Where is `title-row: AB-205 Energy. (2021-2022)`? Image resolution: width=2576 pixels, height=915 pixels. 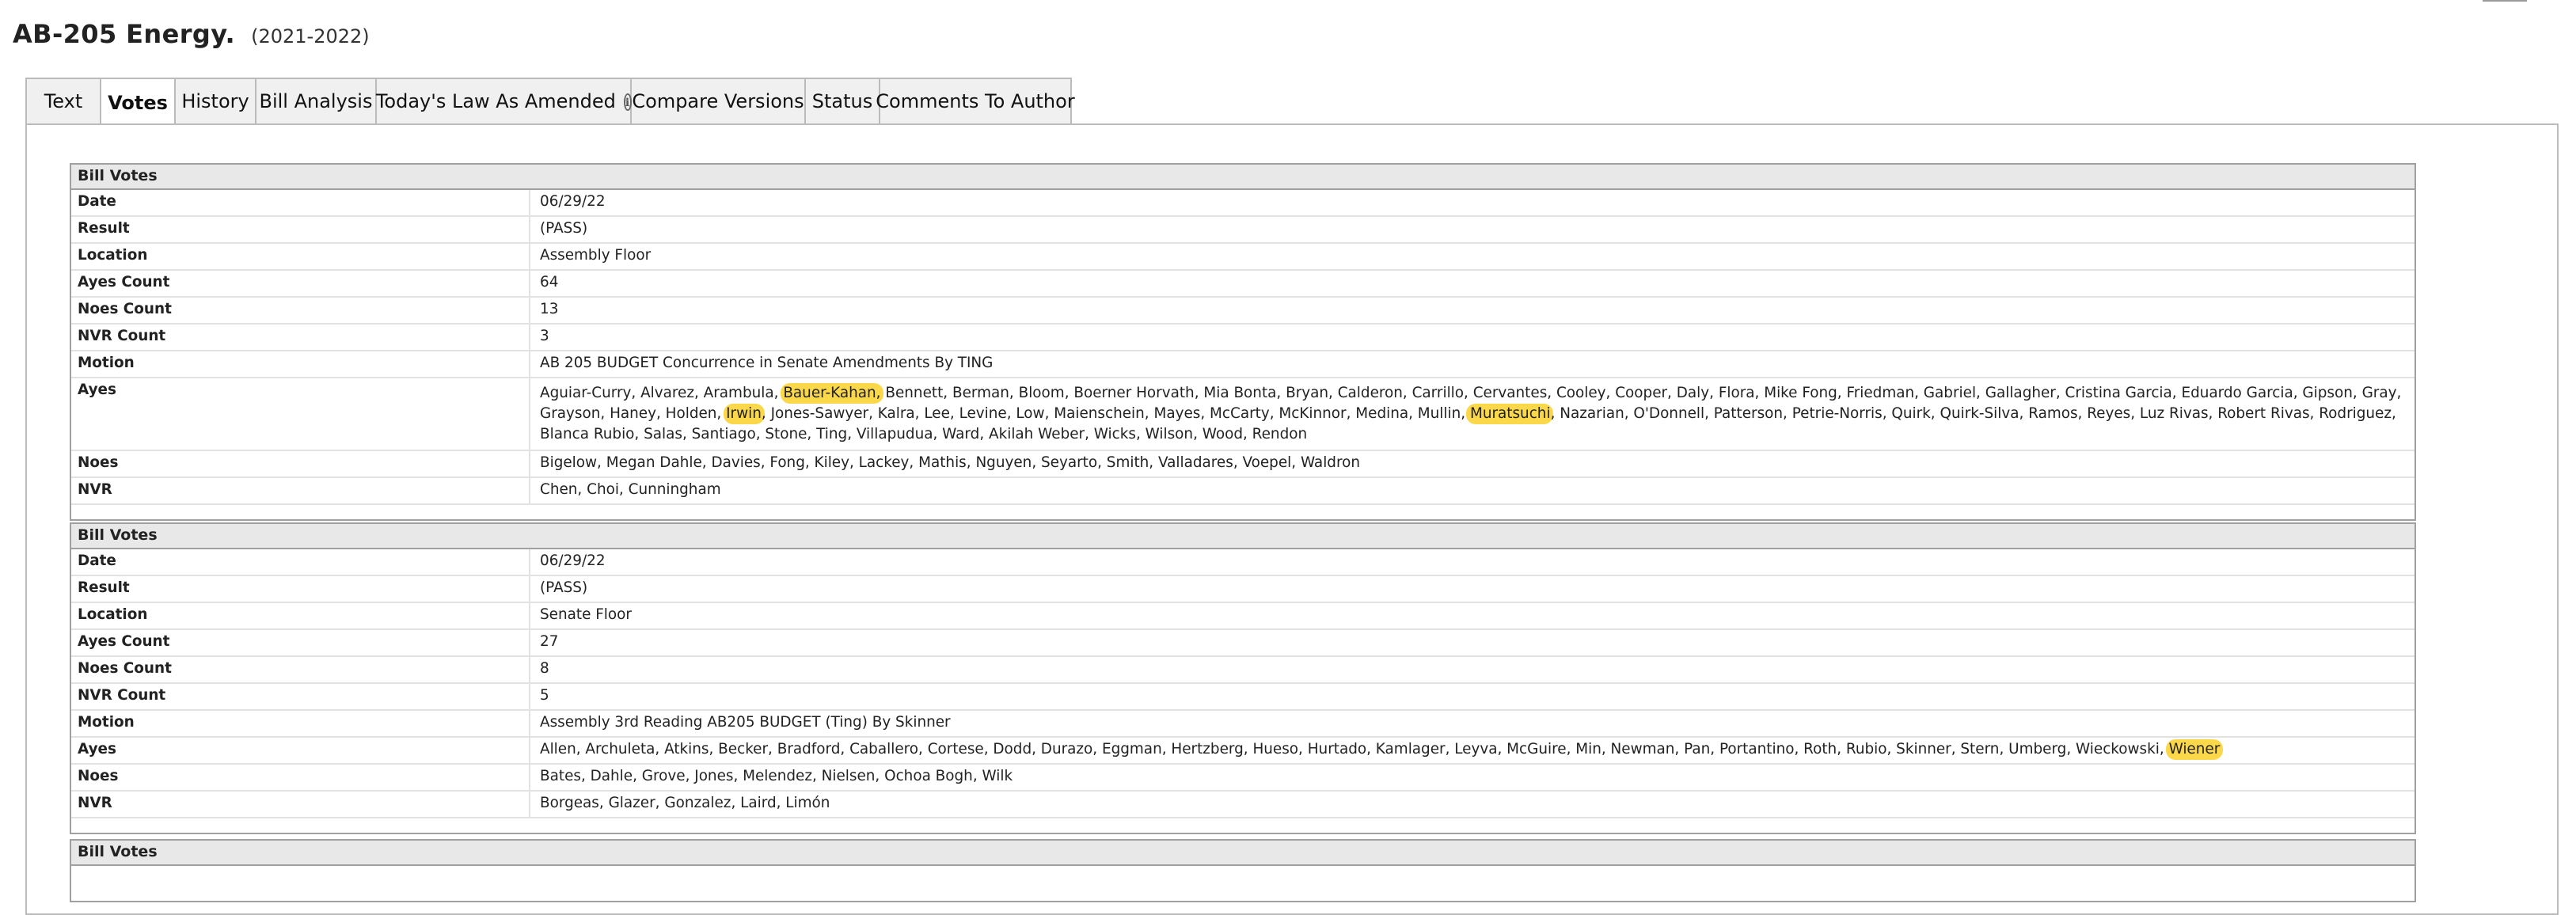
title-row: AB-205 Energy. (2021-2022) is located at coordinates (191, 34).